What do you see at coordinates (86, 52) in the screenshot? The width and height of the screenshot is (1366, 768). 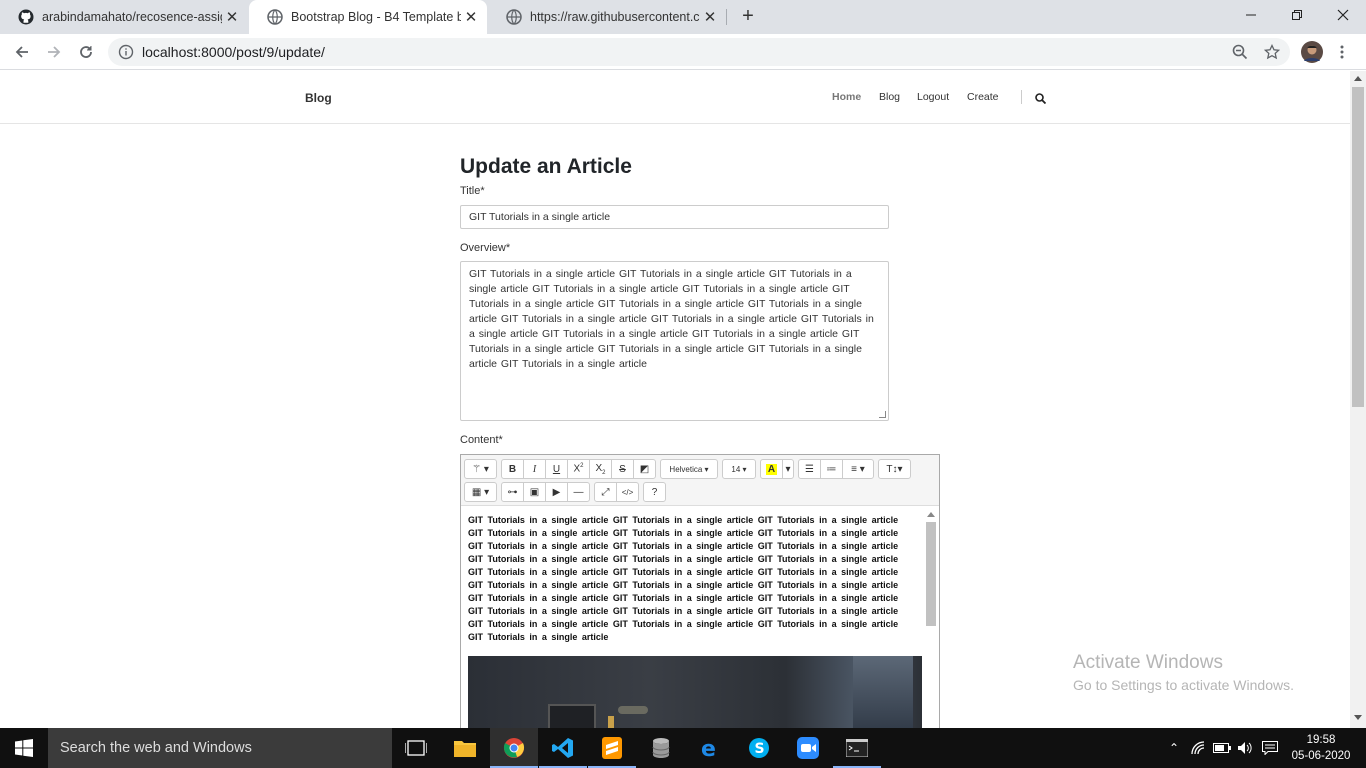 I see `reload-button` at bounding box center [86, 52].